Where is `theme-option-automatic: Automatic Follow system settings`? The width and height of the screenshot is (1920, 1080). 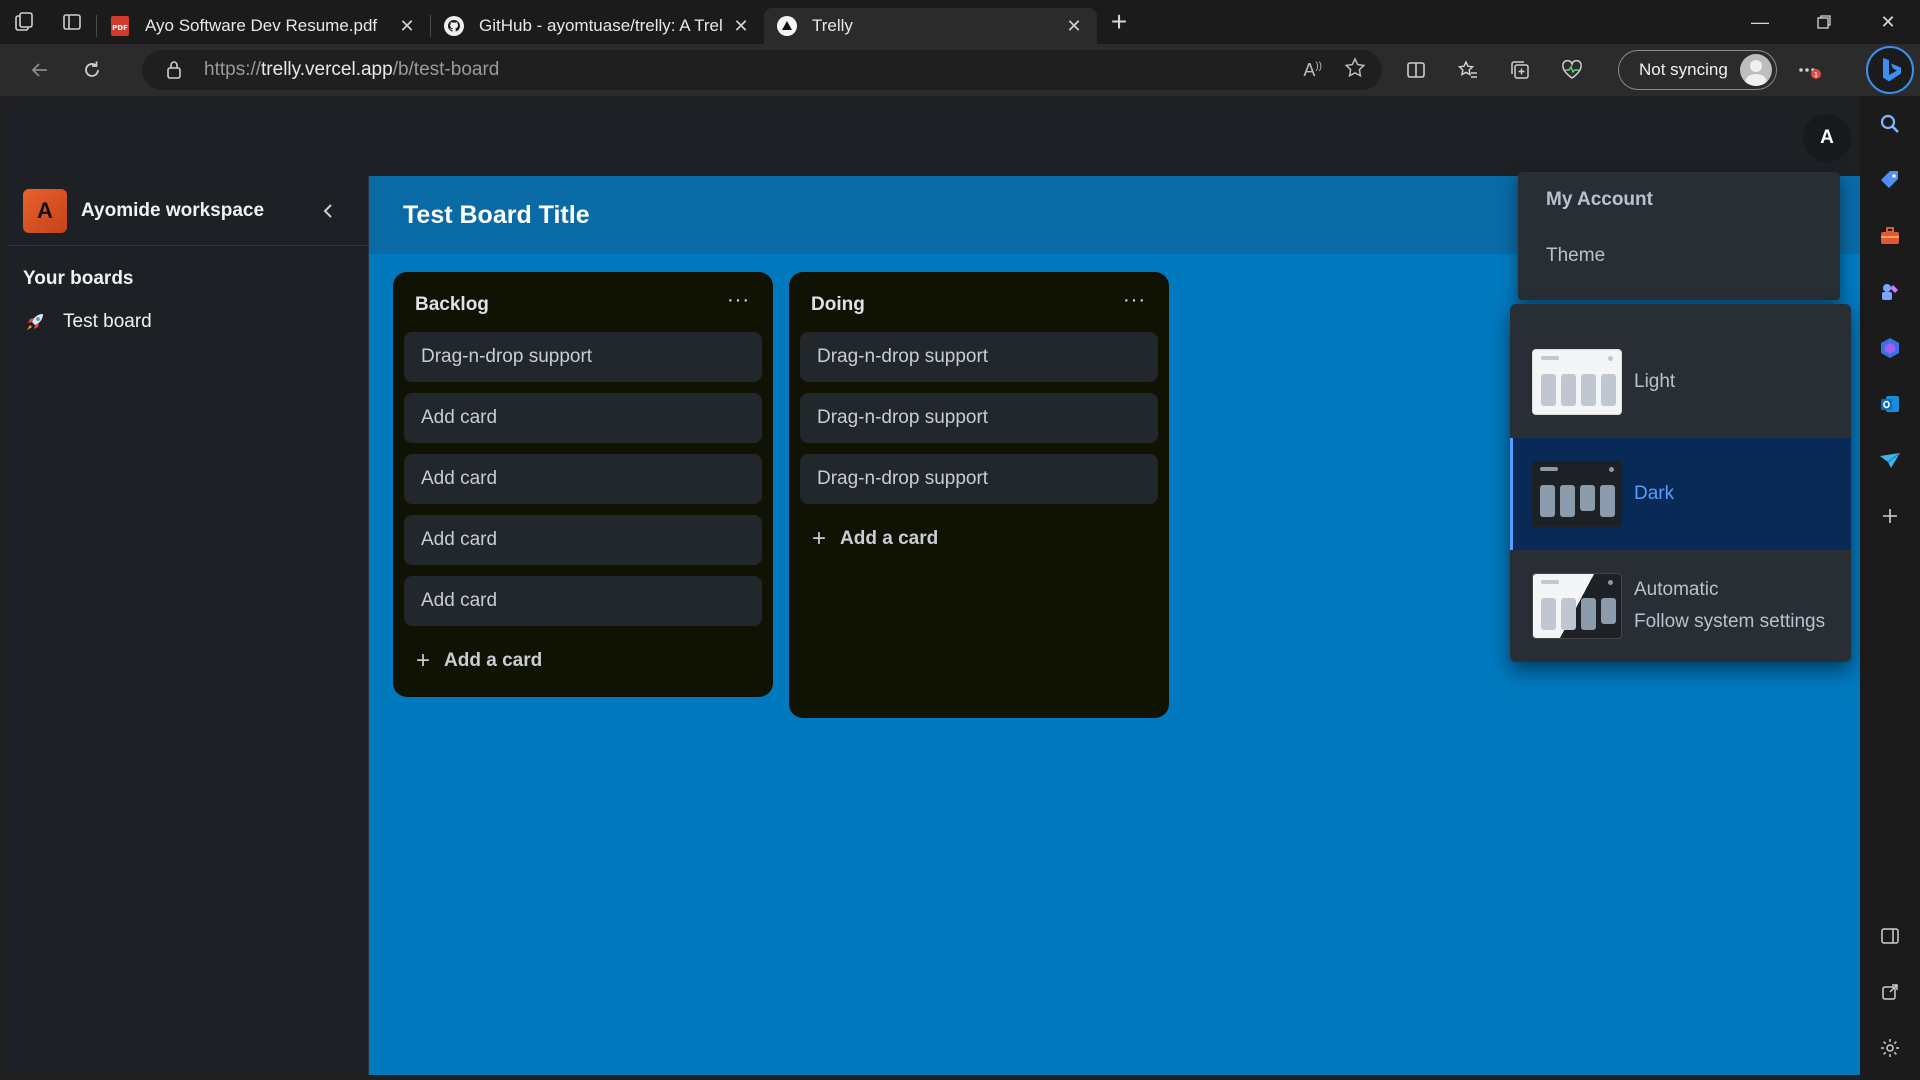 theme-option-automatic: Automatic Follow system settings is located at coordinates (1680, 606).